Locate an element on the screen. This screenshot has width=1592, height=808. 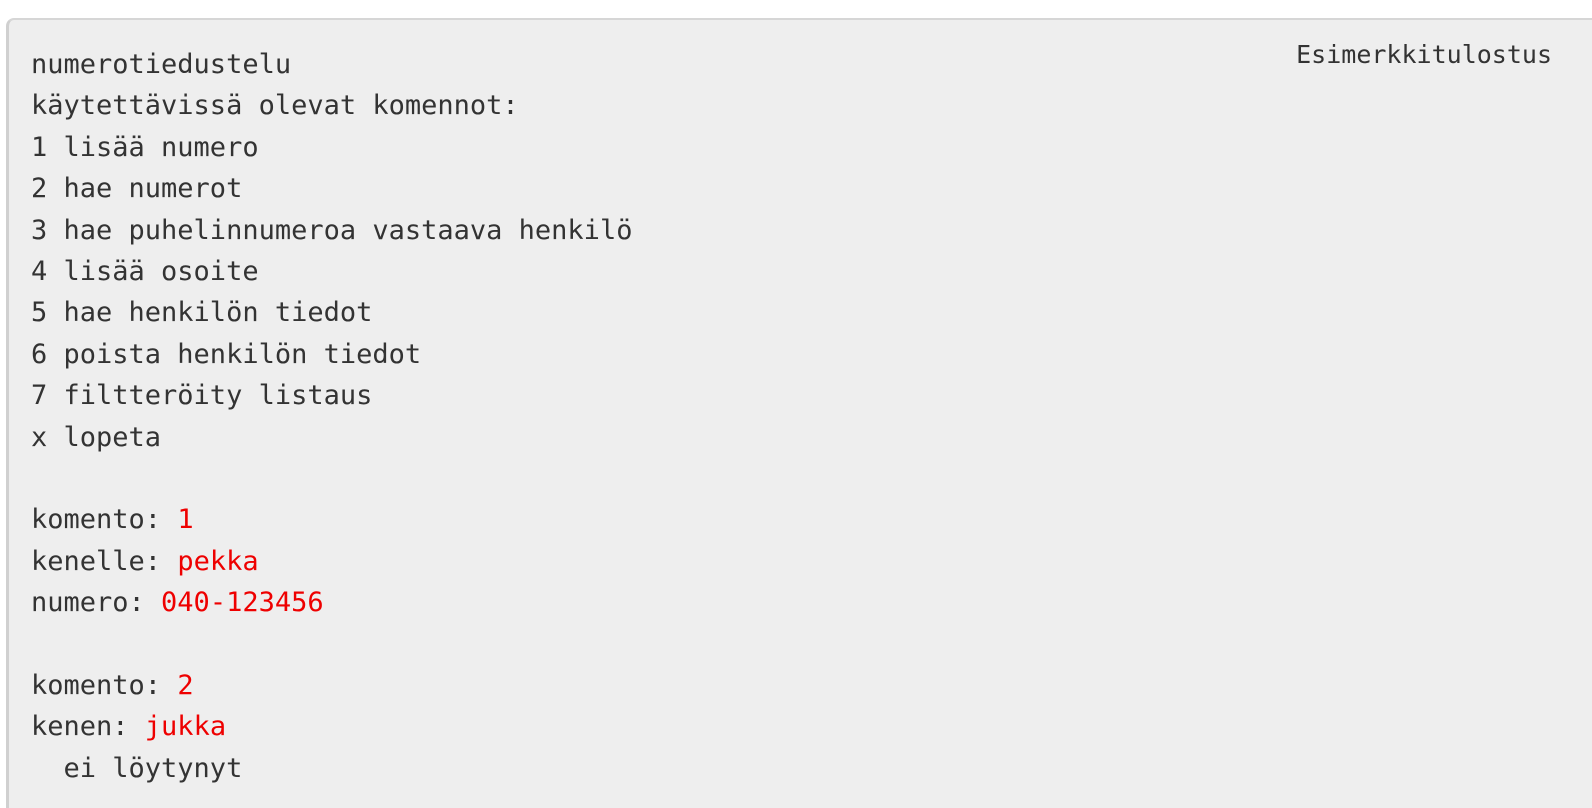
line-prompt: kenelle: is located at coordinates (104, 561).